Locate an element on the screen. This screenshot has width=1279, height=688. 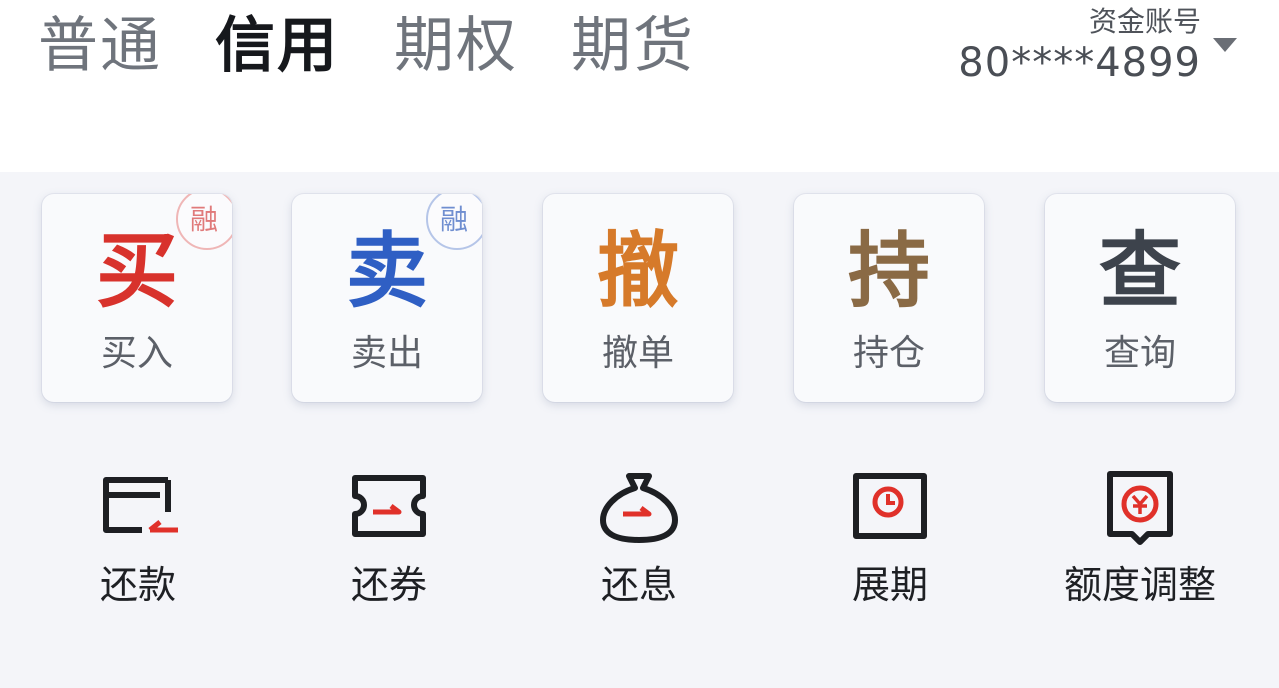
account-selector: 资金账号 80****4899 is located at coordinates (1079, 45).